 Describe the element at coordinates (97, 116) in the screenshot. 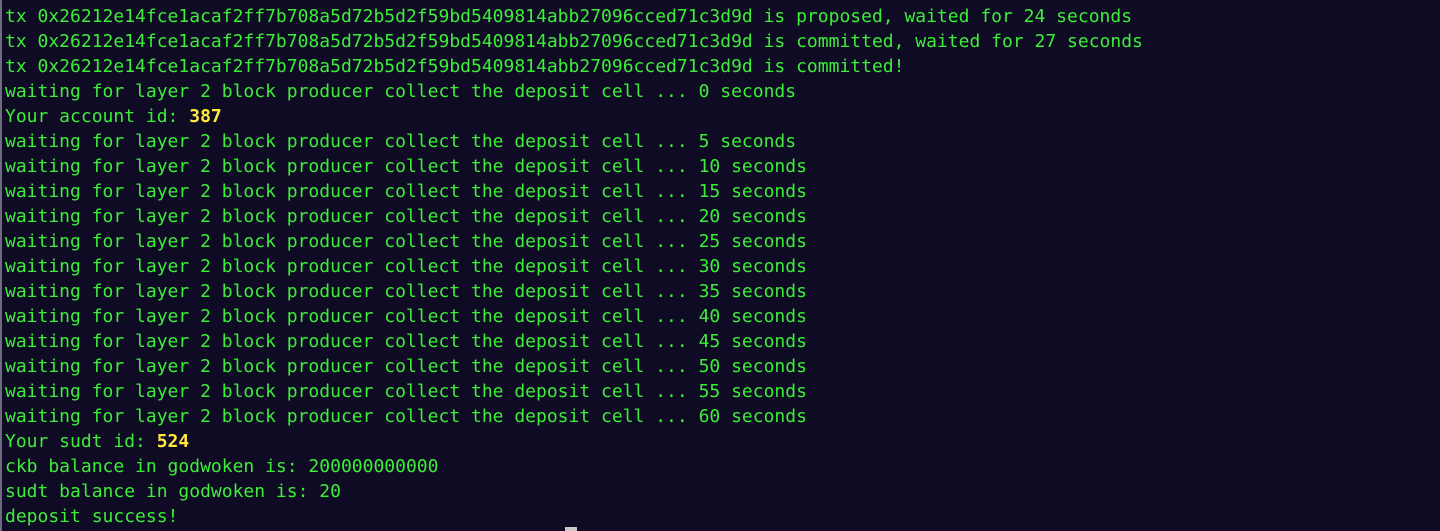

I see `terminal-line-label: Your account id:` at that location.